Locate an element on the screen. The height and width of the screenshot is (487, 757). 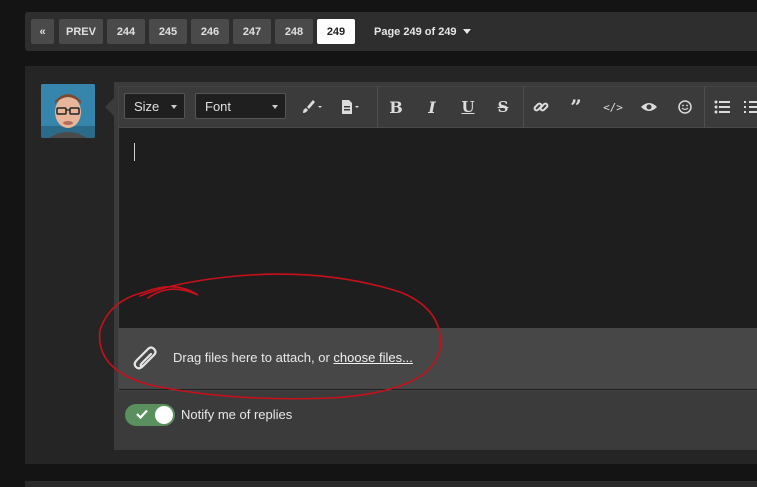
strikethrough-icon: S is located at coordinates (503, 107).